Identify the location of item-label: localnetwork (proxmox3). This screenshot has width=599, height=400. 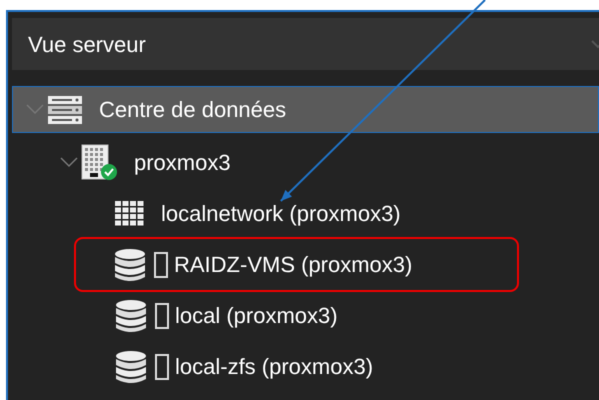
(281, 214).